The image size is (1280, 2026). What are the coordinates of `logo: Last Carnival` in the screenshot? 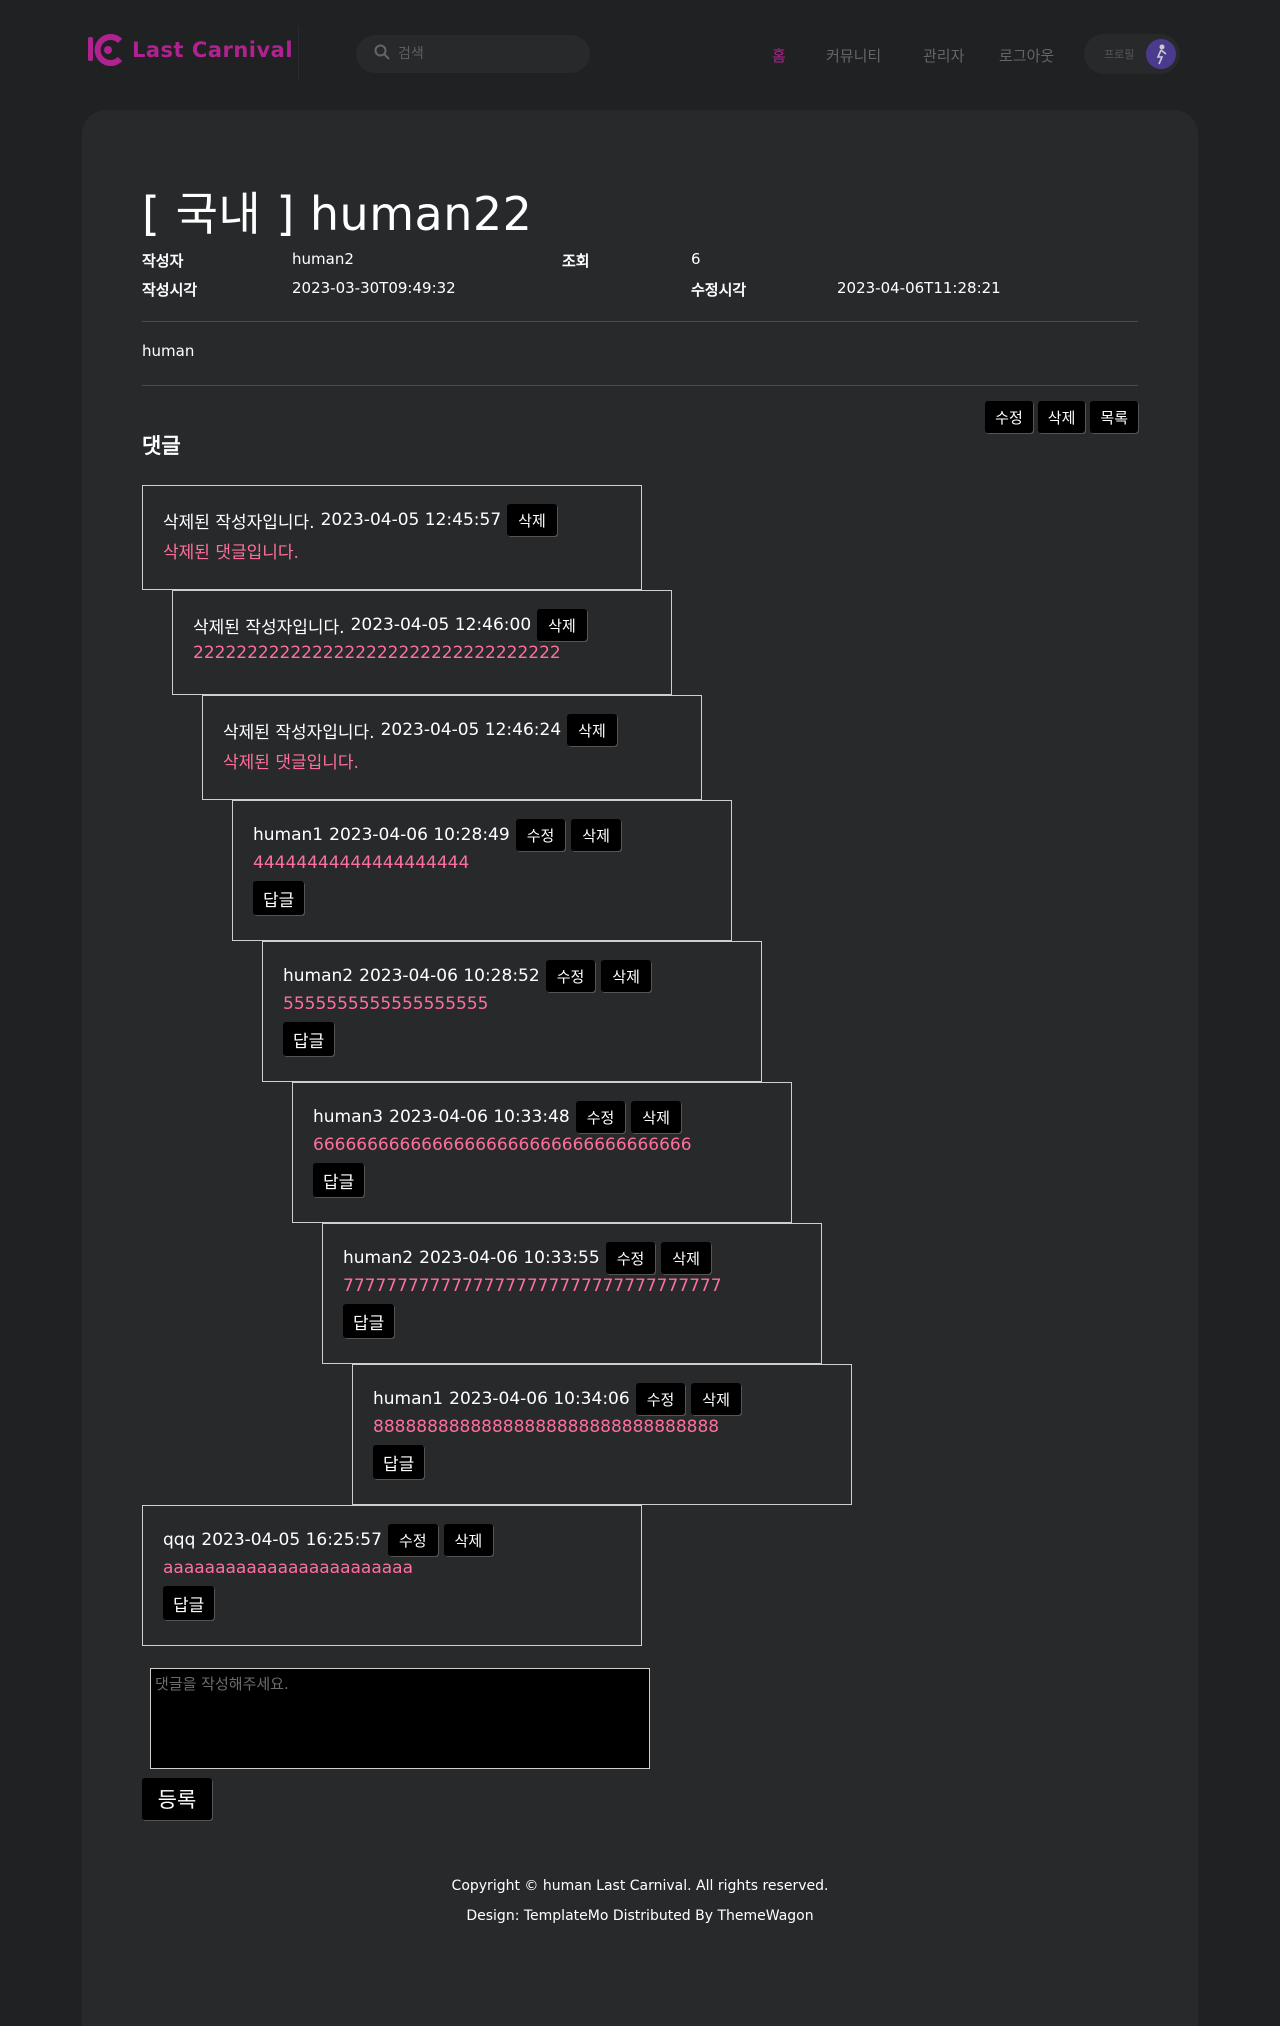 It's located at (189, 50).